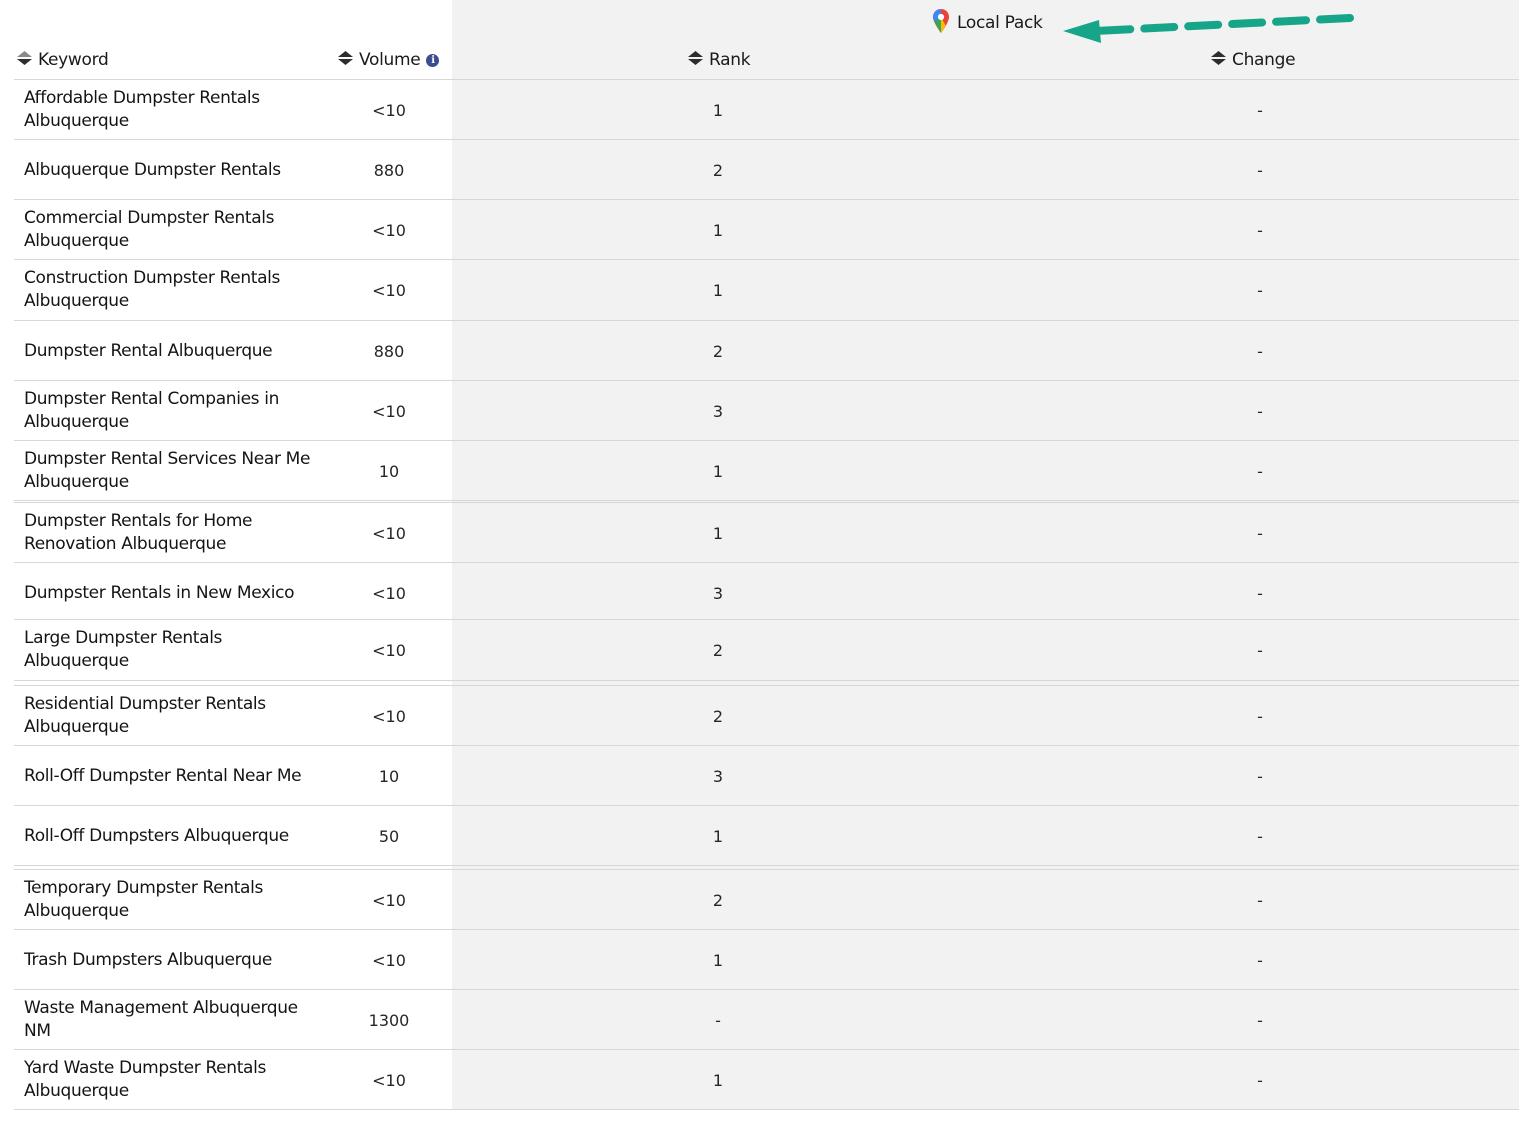  What do you see at coordinates (941, 23) in the screenshot?
I see `map-pin-icon` at bounding box center [941, 23].